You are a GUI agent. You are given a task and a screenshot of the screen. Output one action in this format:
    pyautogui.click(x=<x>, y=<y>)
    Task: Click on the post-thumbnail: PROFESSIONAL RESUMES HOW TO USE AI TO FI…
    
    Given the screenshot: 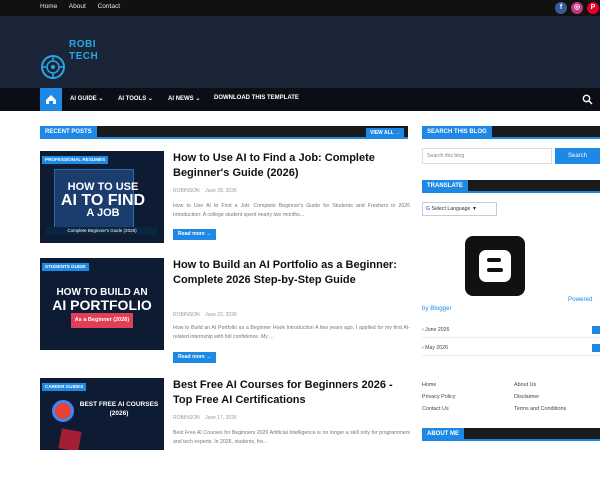 What is the action you would take?
    pyautogui.click(x=102, y=197)
    